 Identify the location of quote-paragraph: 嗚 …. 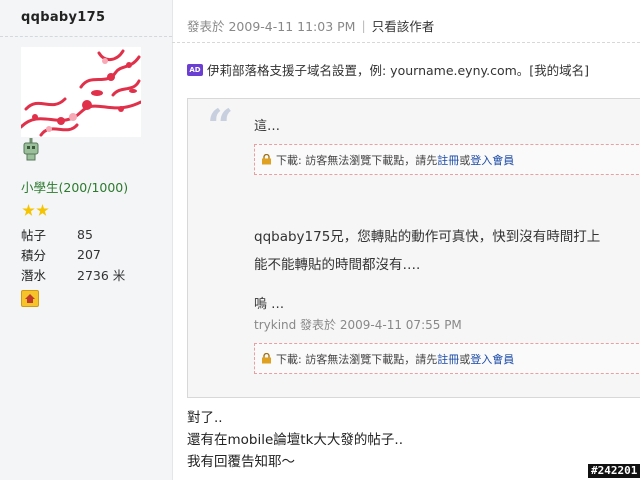
(269, 304).